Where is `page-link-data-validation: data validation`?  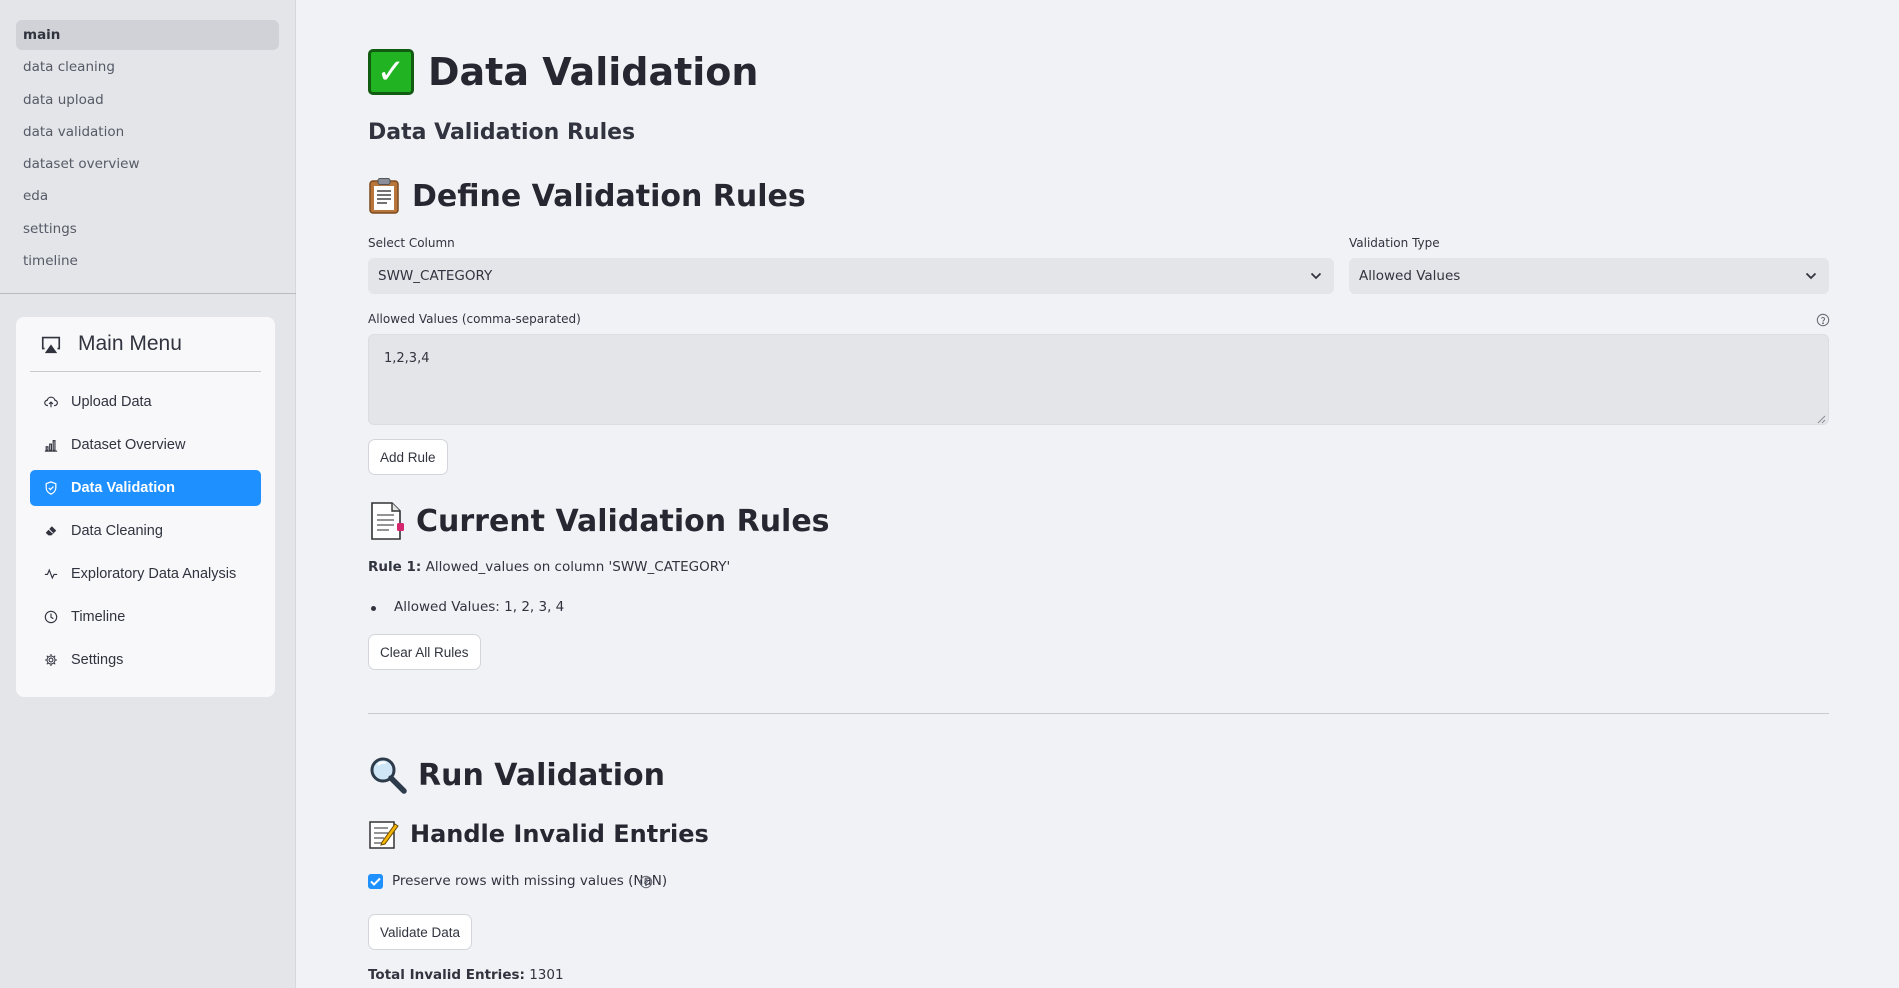
page-link-data-validation: data validation is located at coordinates (147, 132).